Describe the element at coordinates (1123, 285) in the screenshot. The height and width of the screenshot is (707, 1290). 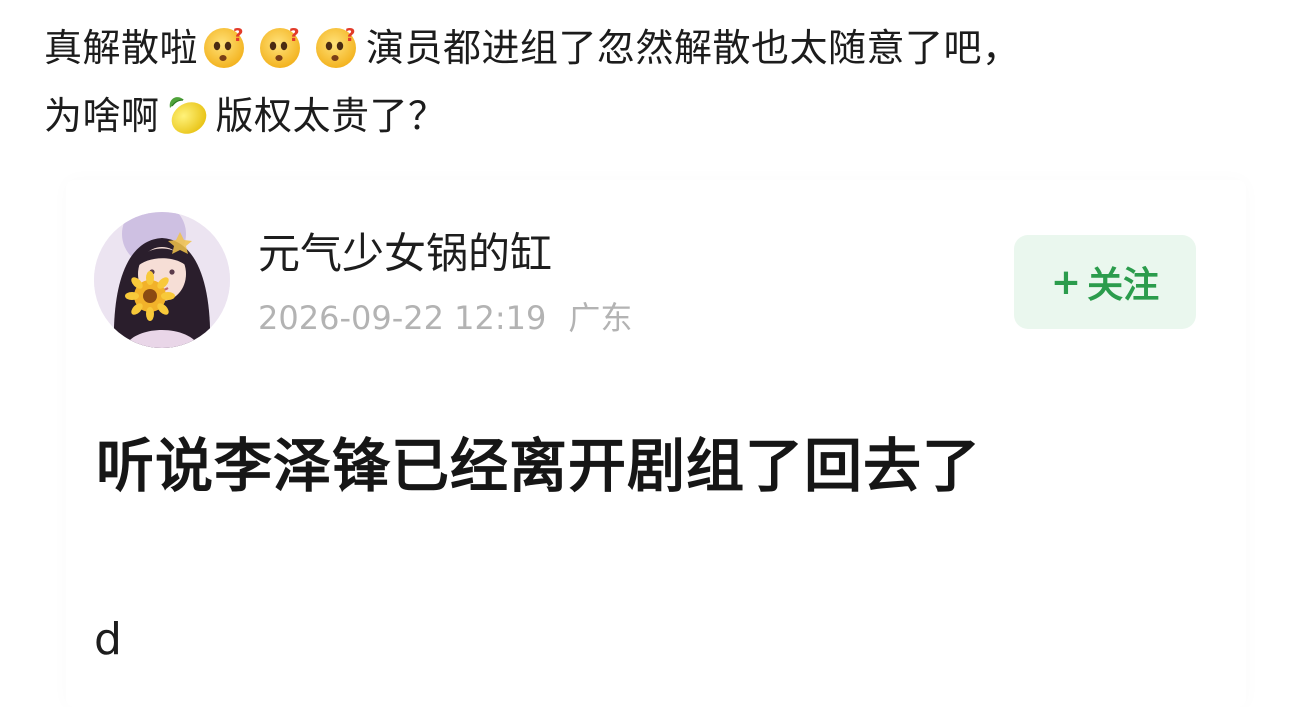
I see `follow-button-label: 关注` at that location.